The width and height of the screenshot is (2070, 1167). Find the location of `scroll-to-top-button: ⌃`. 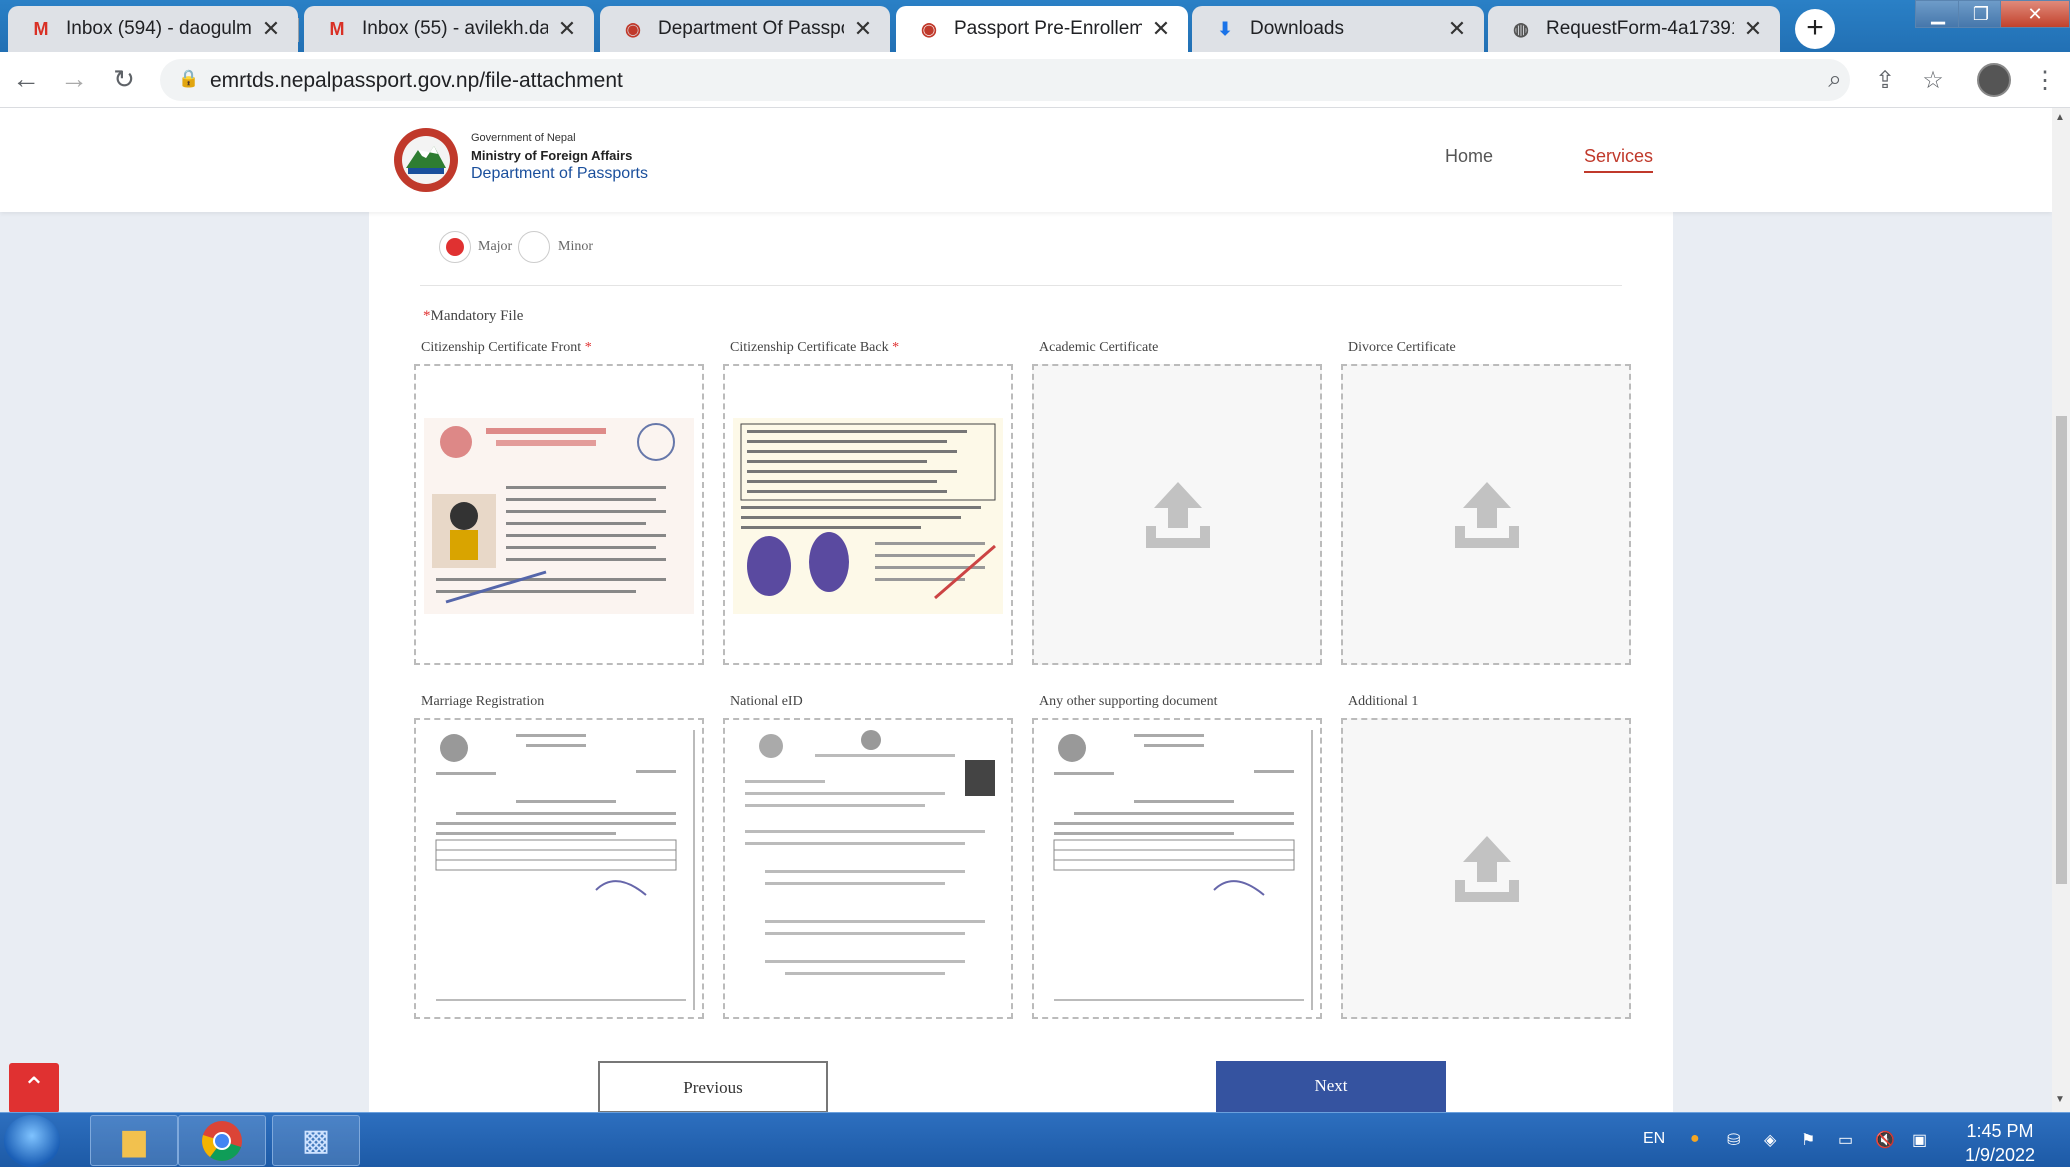

scroll-to-top-button: ⌃ is located at coordinates (34, 1087).